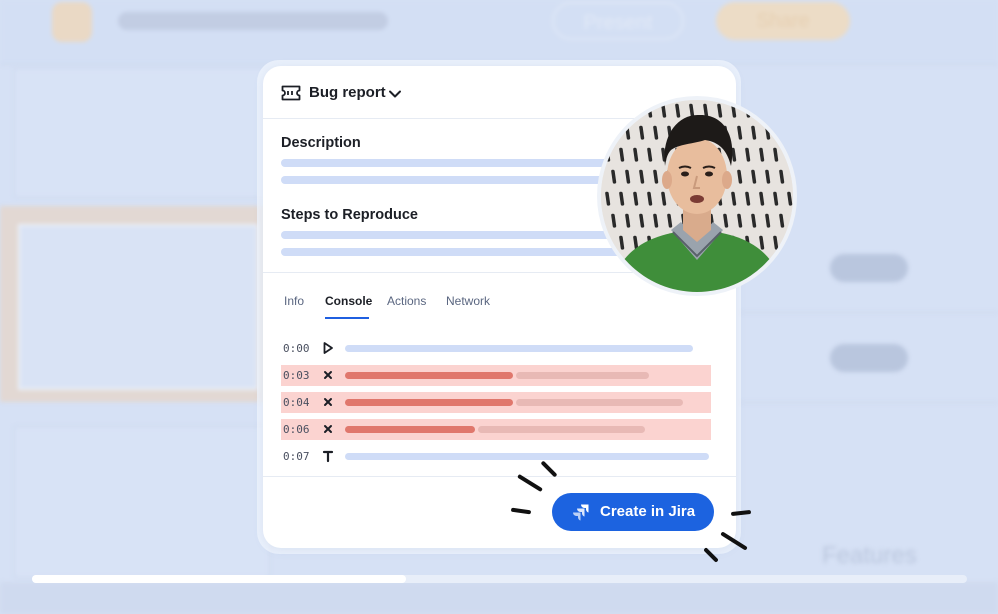  I want to click on console-timestamp: 0:06, so click(296, 429).